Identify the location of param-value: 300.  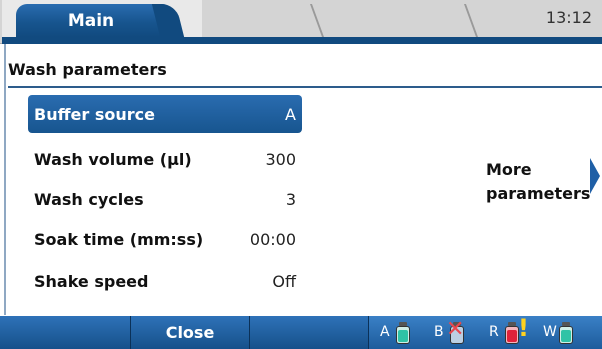
(280, 159).